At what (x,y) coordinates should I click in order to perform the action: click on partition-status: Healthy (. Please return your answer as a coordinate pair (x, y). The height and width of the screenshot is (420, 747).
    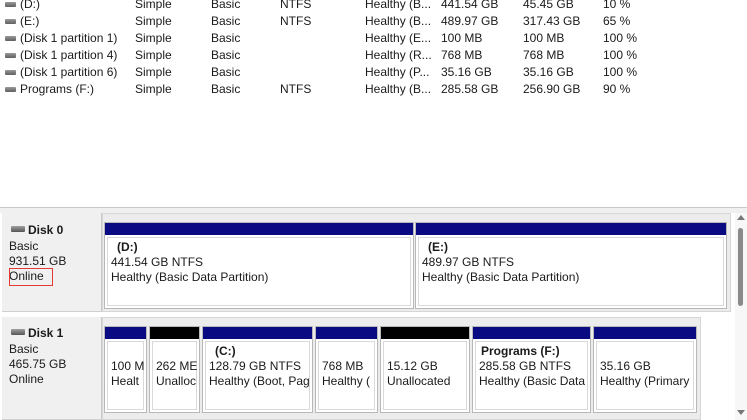
    Looking at the image, I should click on (346, 381).